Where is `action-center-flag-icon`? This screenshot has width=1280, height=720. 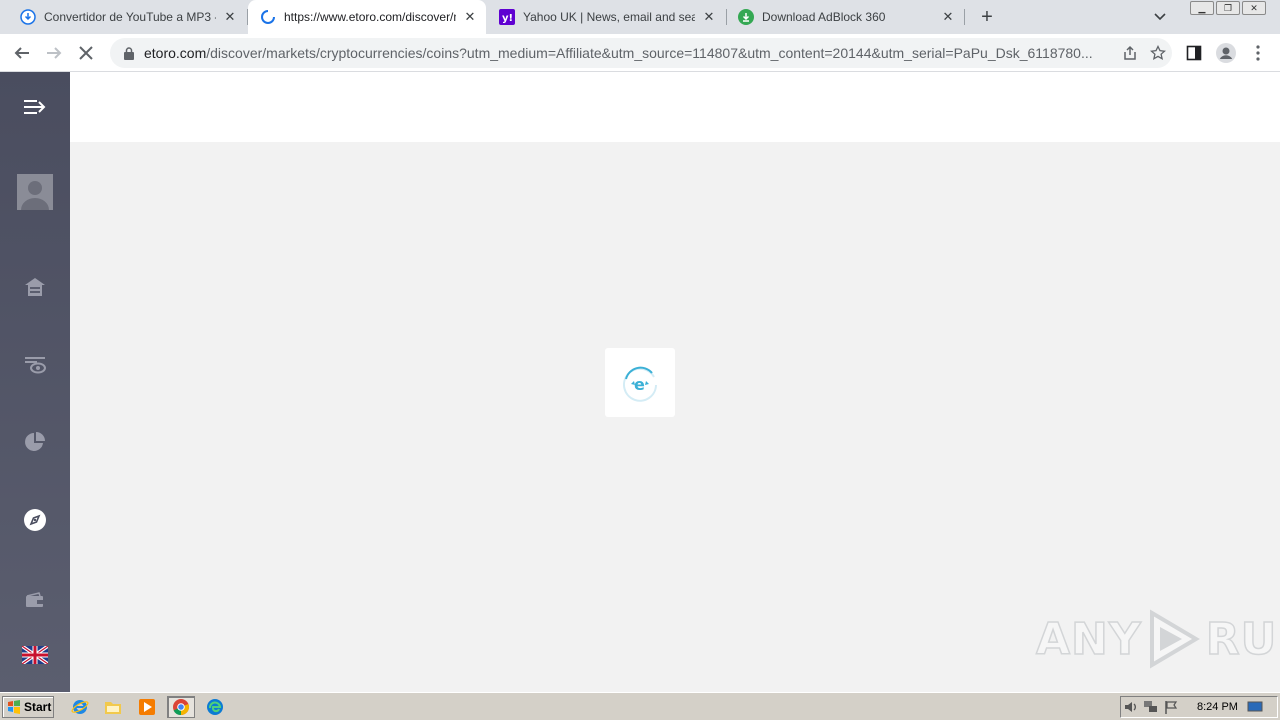
action-center-flag-icon is located at coordinates (1171, 707).